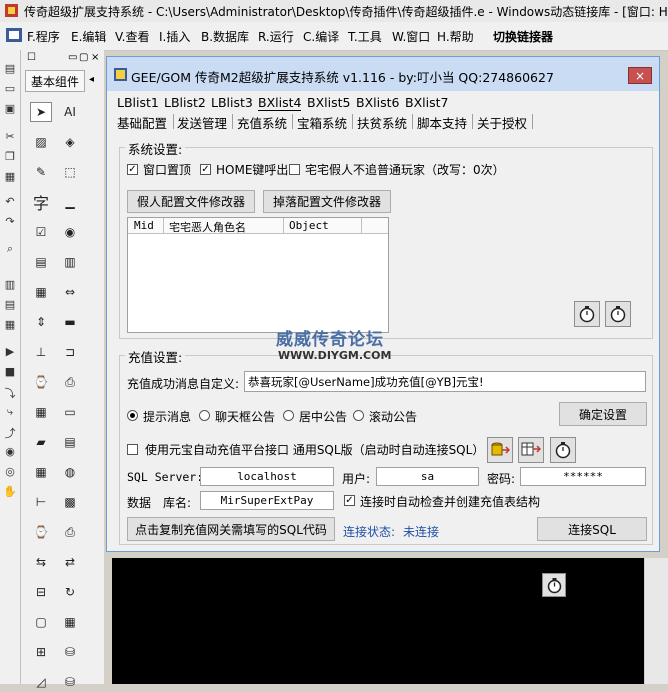 This screenshot has width=668, height=692. I want to click on col-role-name: 宅宅恶人角色名, so click(207, 227).